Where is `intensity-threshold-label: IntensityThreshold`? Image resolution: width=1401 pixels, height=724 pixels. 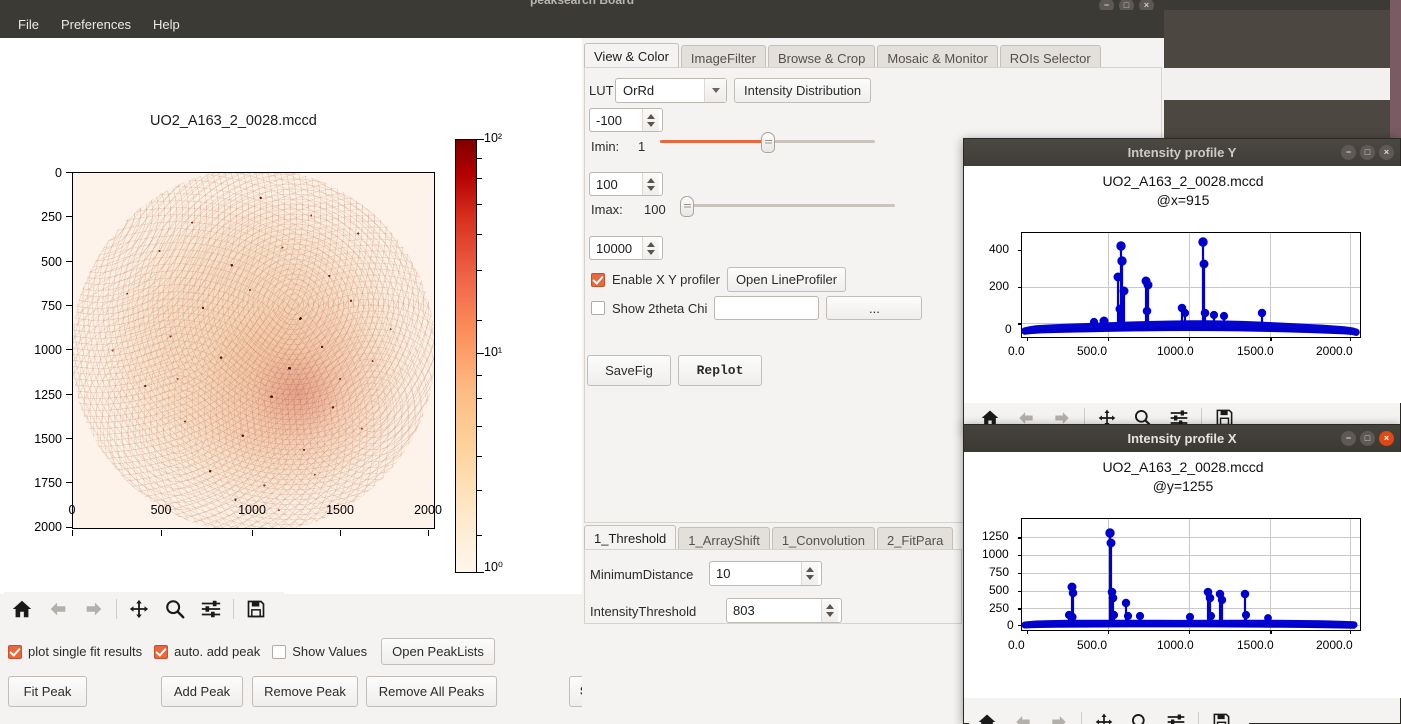 intensity-threshold-label: IntensityThreshold is located at coordinates (643, 611).